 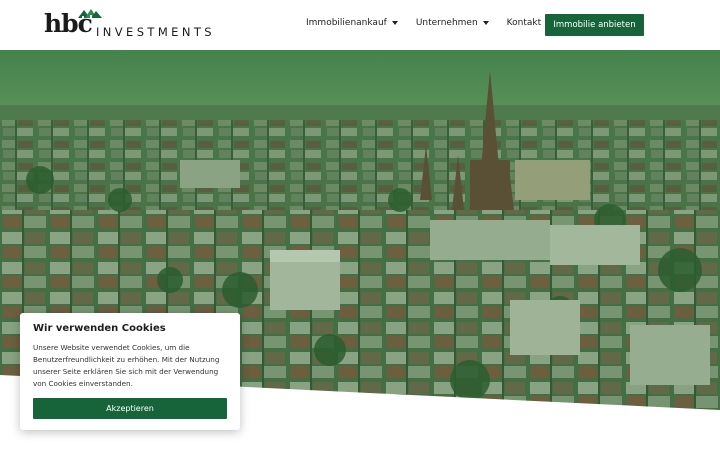 What do you see at coordinates (446, 23) in the screenshot?
I see `nav-item-label: Unternehmen` at bounding box center [446, 23].